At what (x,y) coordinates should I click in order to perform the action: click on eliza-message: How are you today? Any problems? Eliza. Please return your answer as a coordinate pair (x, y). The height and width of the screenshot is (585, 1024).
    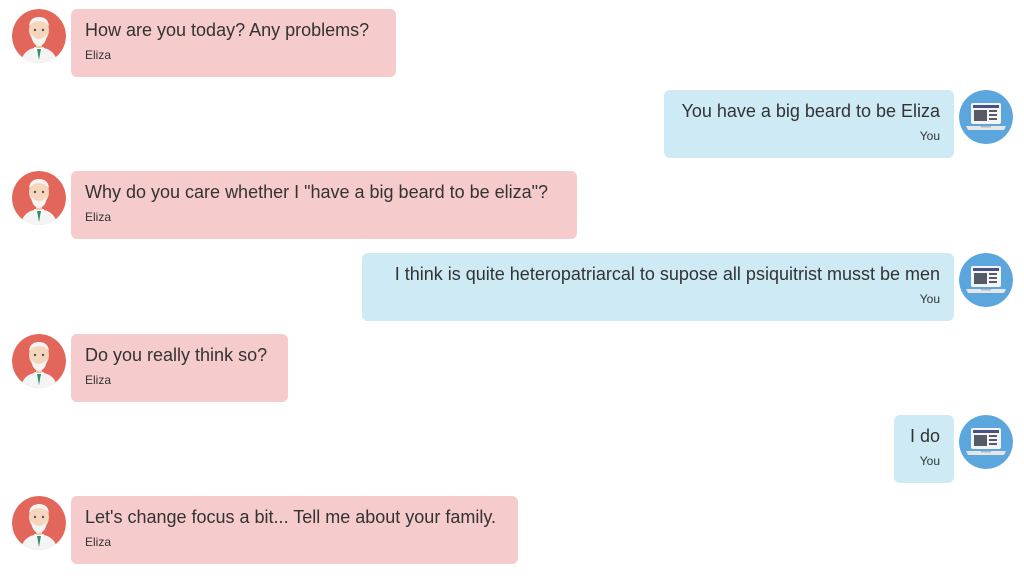
    Looking at the image, I should click on (512, 44).